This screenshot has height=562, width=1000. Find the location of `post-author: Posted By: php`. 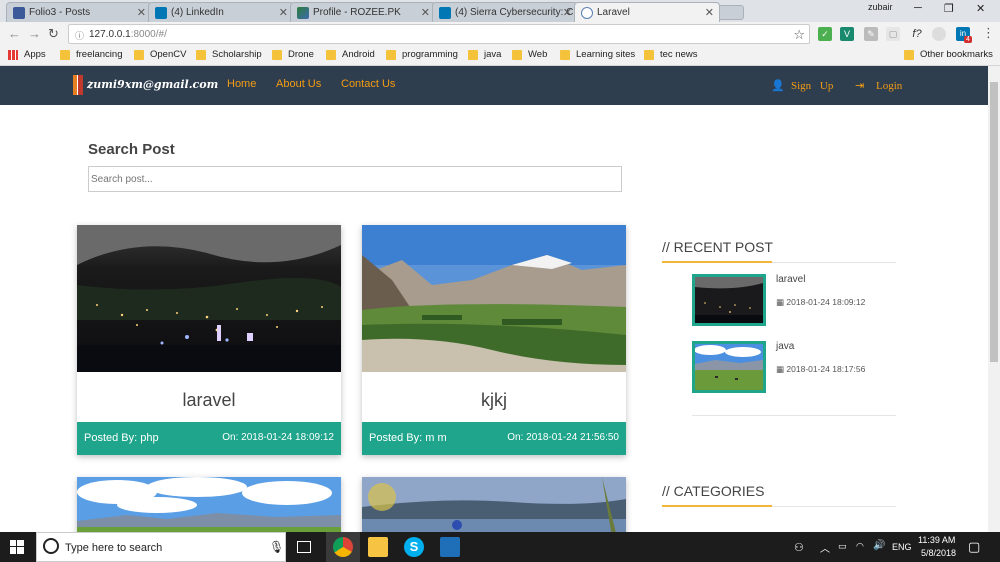

post-author: Posted By: php is located at coordinates (121, 438).